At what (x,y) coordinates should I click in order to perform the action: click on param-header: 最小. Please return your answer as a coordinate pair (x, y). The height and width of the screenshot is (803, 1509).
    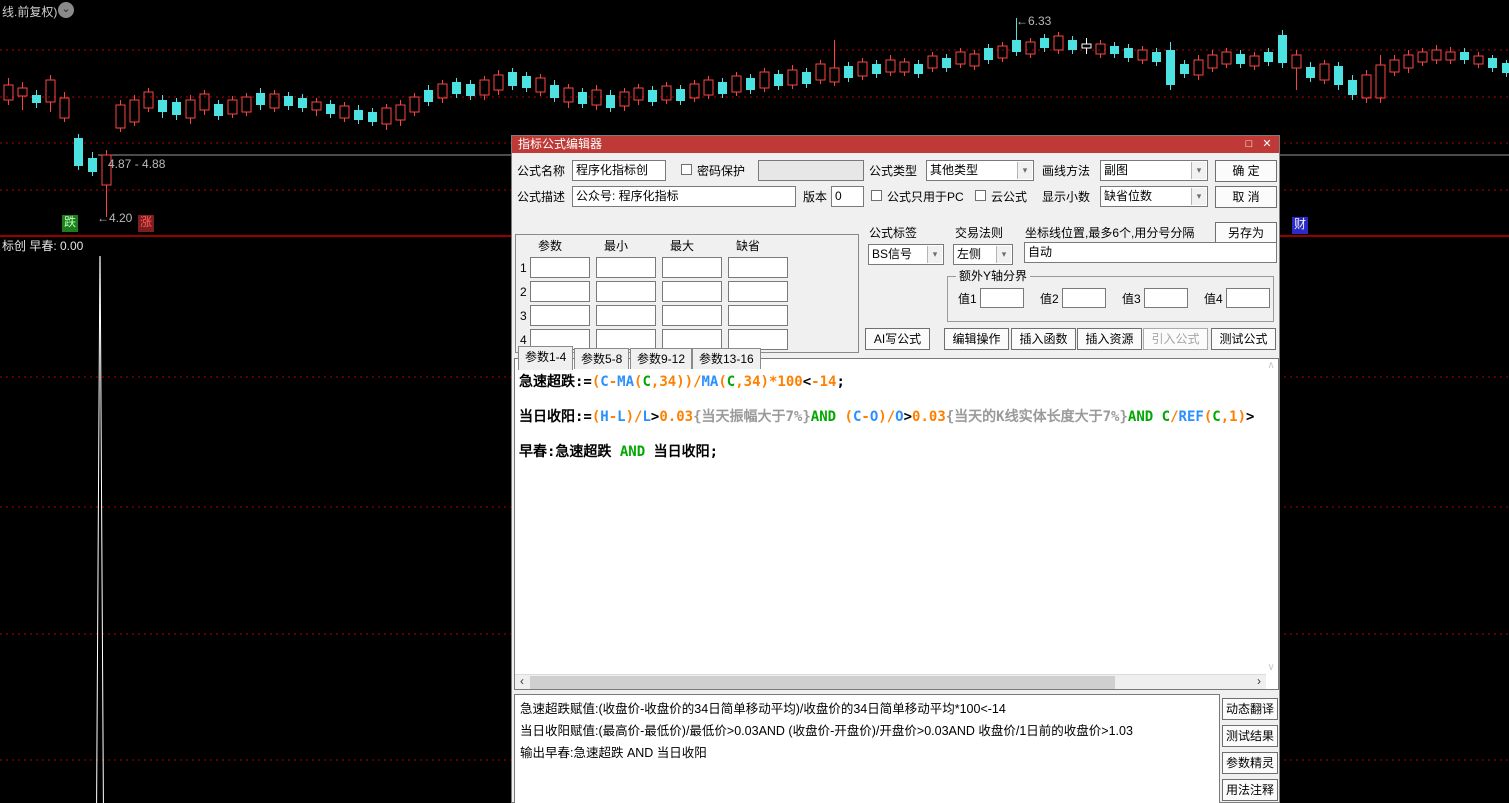
    Looking at the image, I should click on (616, 246).